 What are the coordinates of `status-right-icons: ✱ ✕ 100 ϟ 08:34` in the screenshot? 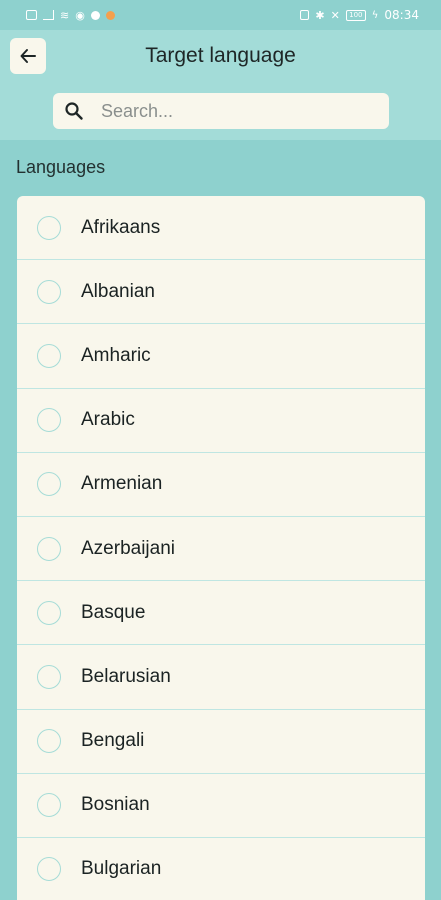 It's located at (359, 15).